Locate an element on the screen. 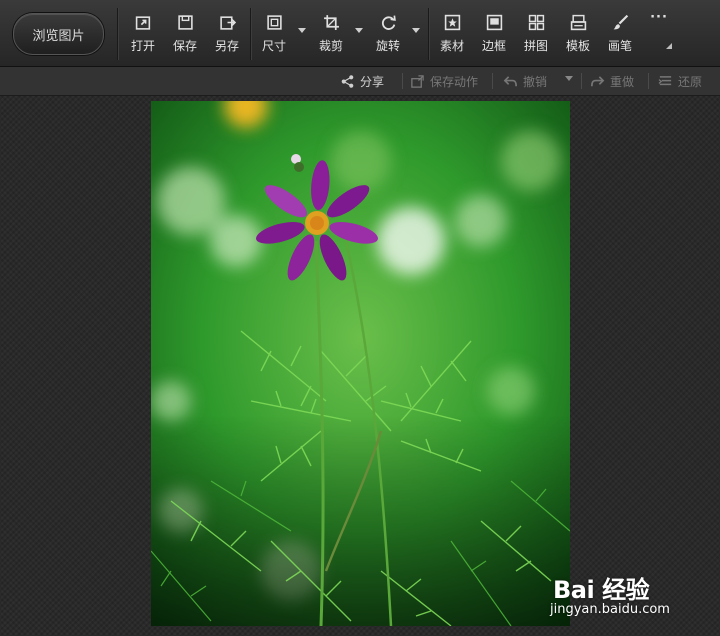 This screenshot has width=720, height=636. share-icon is located at coordinates (347, 81).